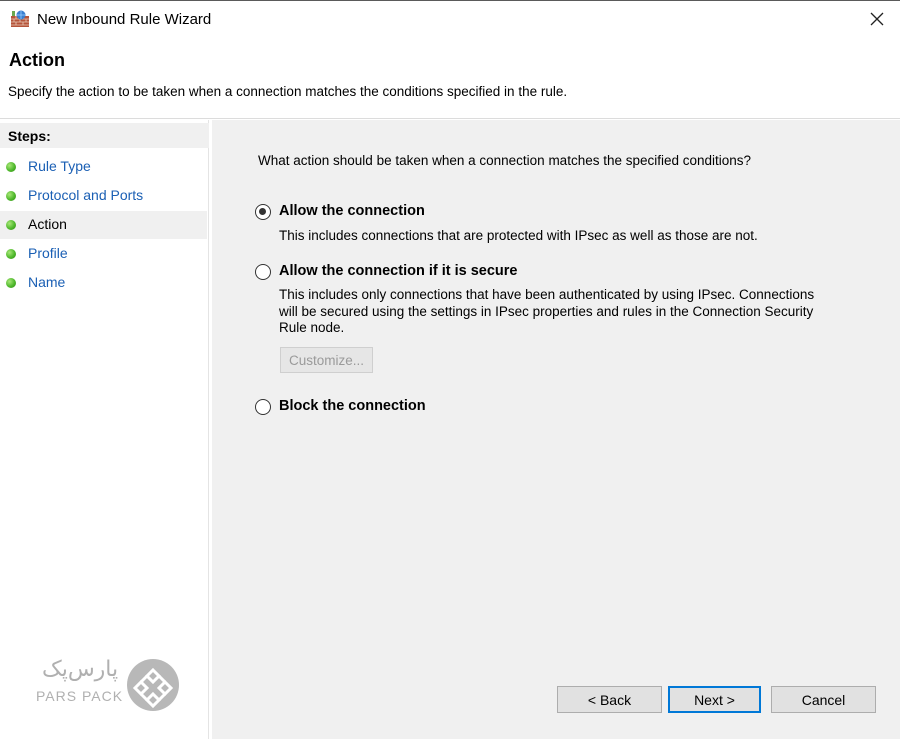  I want to click on allow-if-secure-label: Allow the connection if it is secure, so click(398, 271).